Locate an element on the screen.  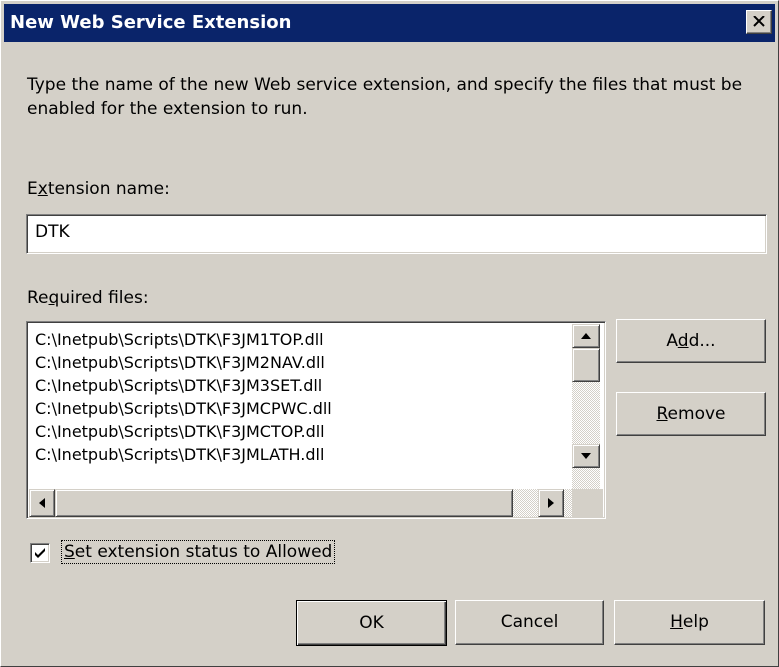
arrow-up-icon is located at coordinates (586, 336).